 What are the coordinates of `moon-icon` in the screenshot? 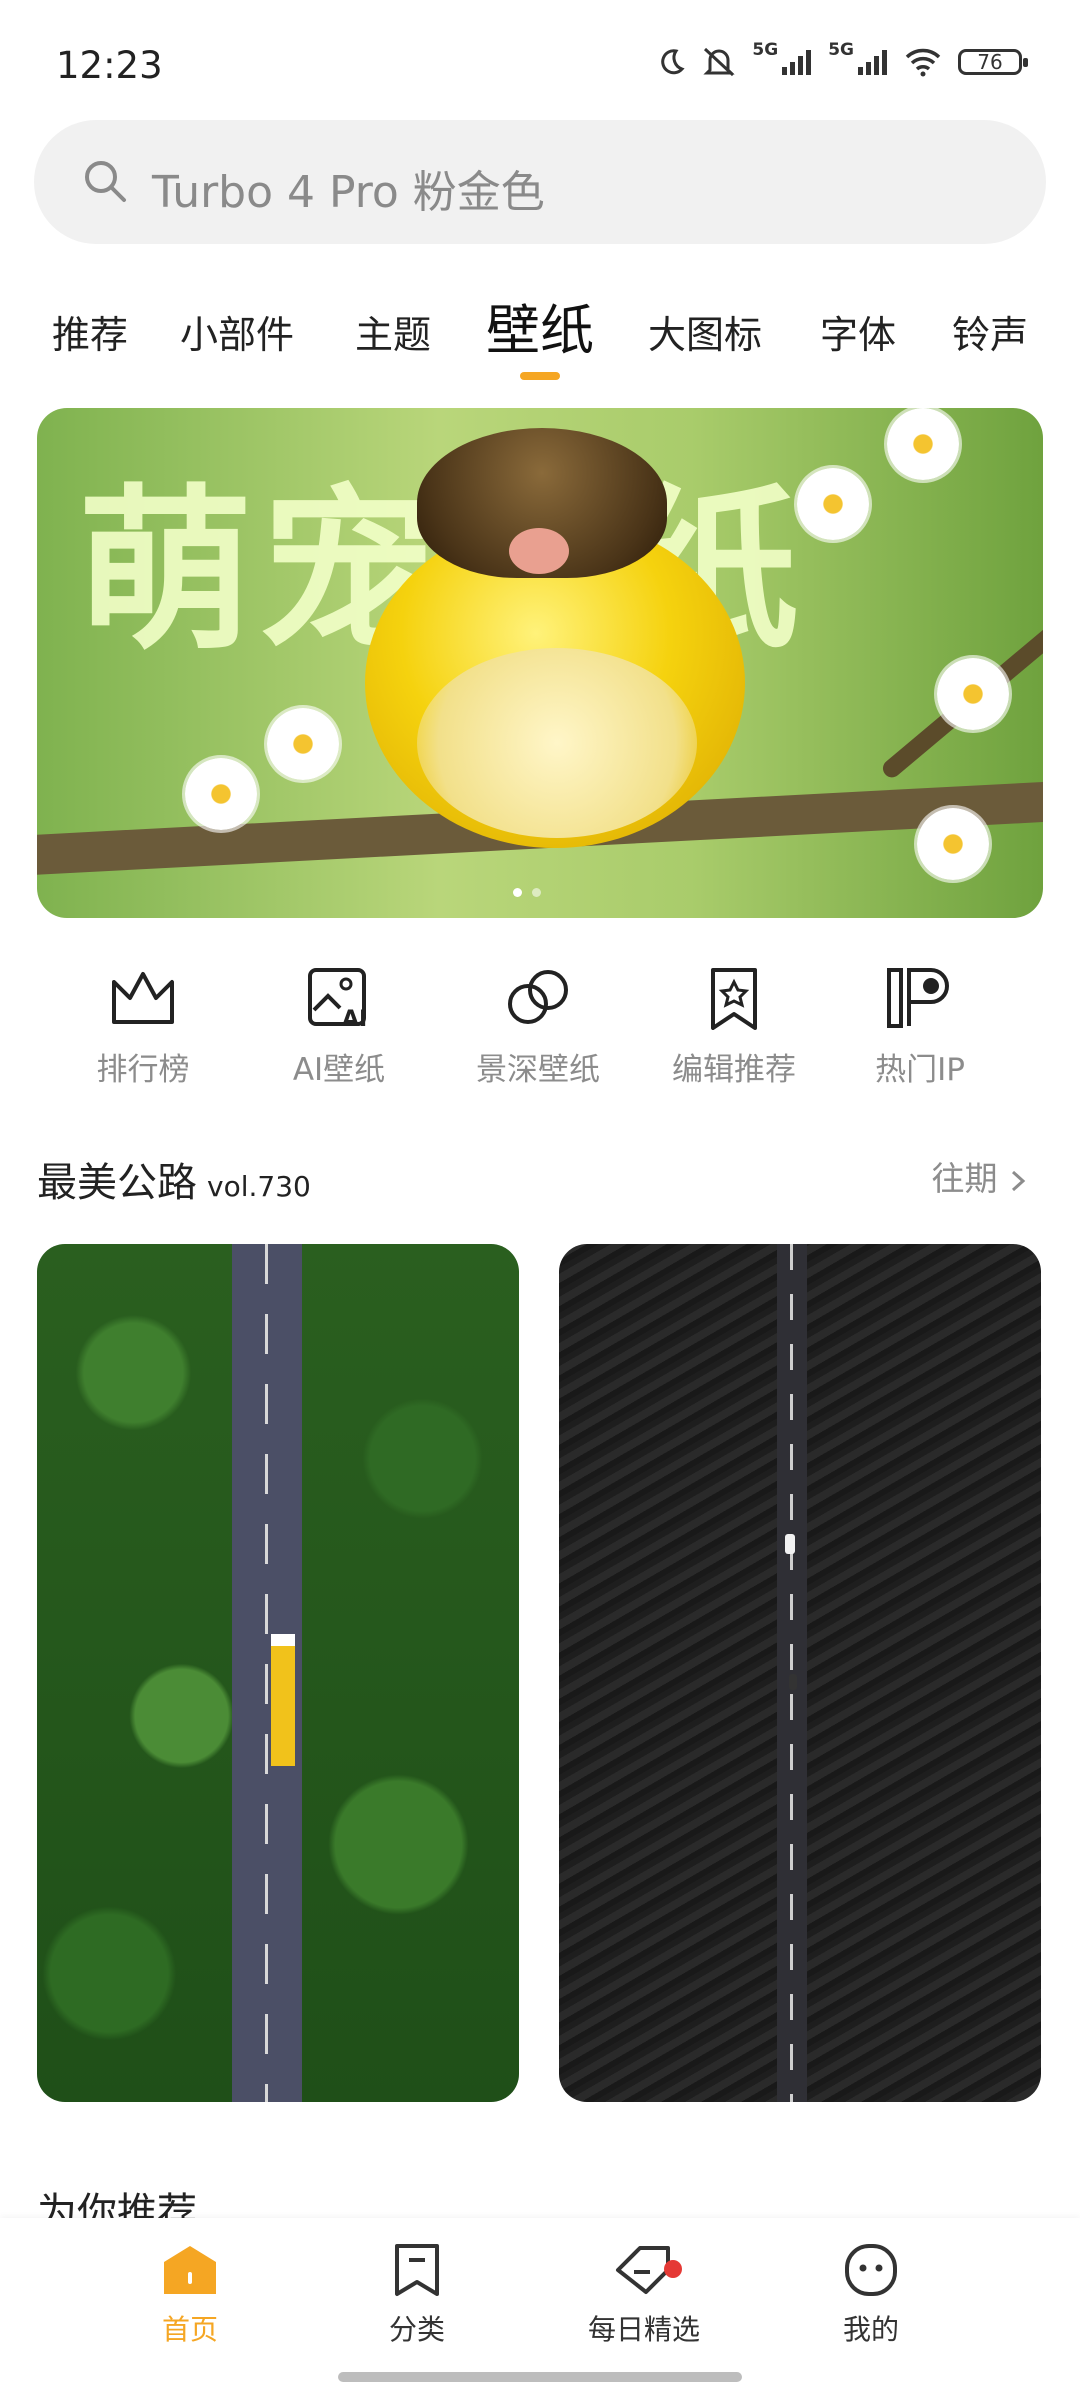 It's located at (673, 62).